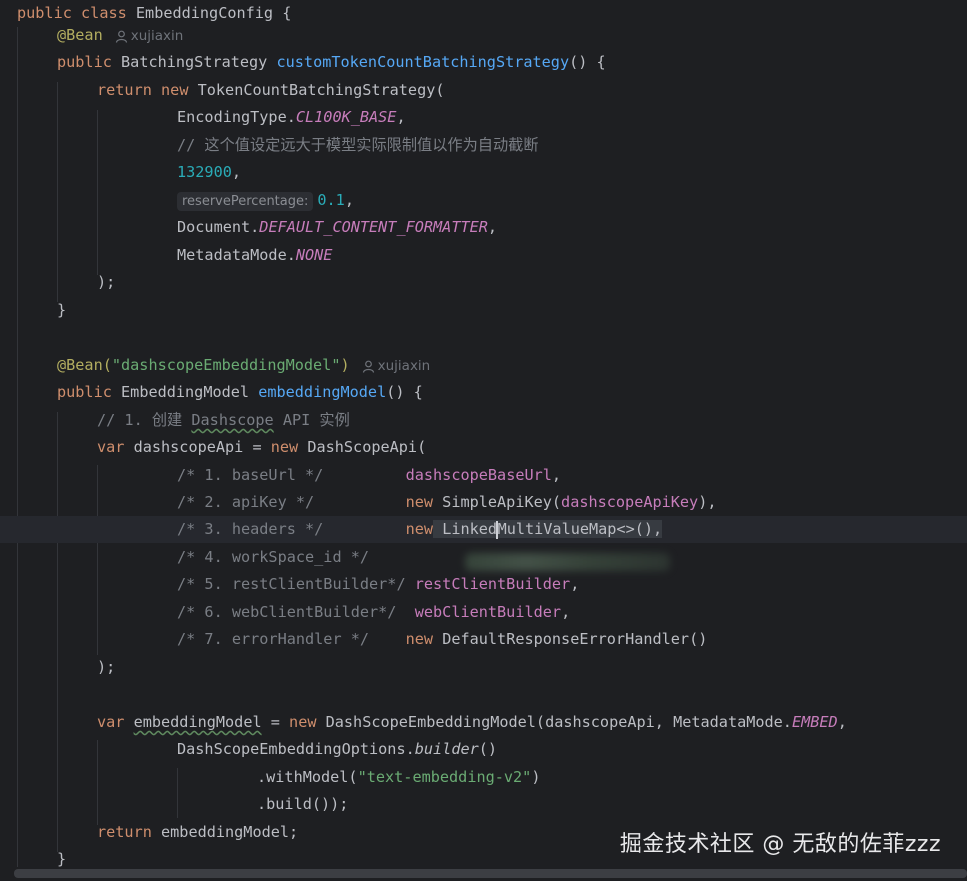  Describe the element at coordinates (311, 420) in the screenshot. I see `comment: API 实例` at that location.